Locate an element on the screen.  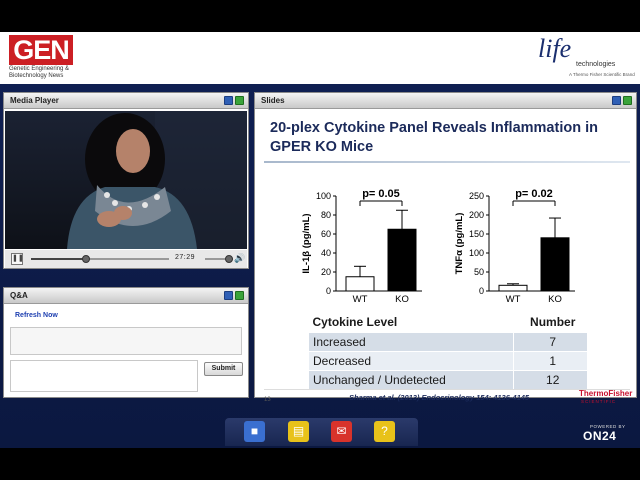
table-cell-label: Unchanged / Undetected is located at coordinates (411, 379).